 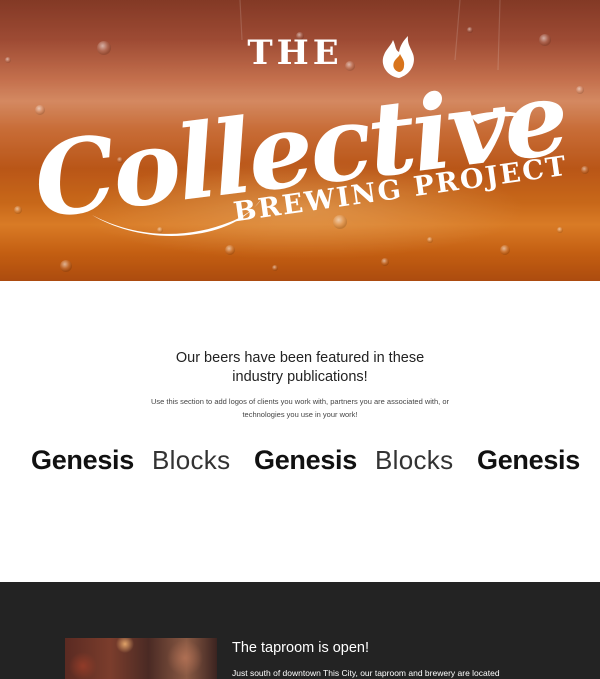 I want to click on logo-the: THE, so click(x=294, y=53).